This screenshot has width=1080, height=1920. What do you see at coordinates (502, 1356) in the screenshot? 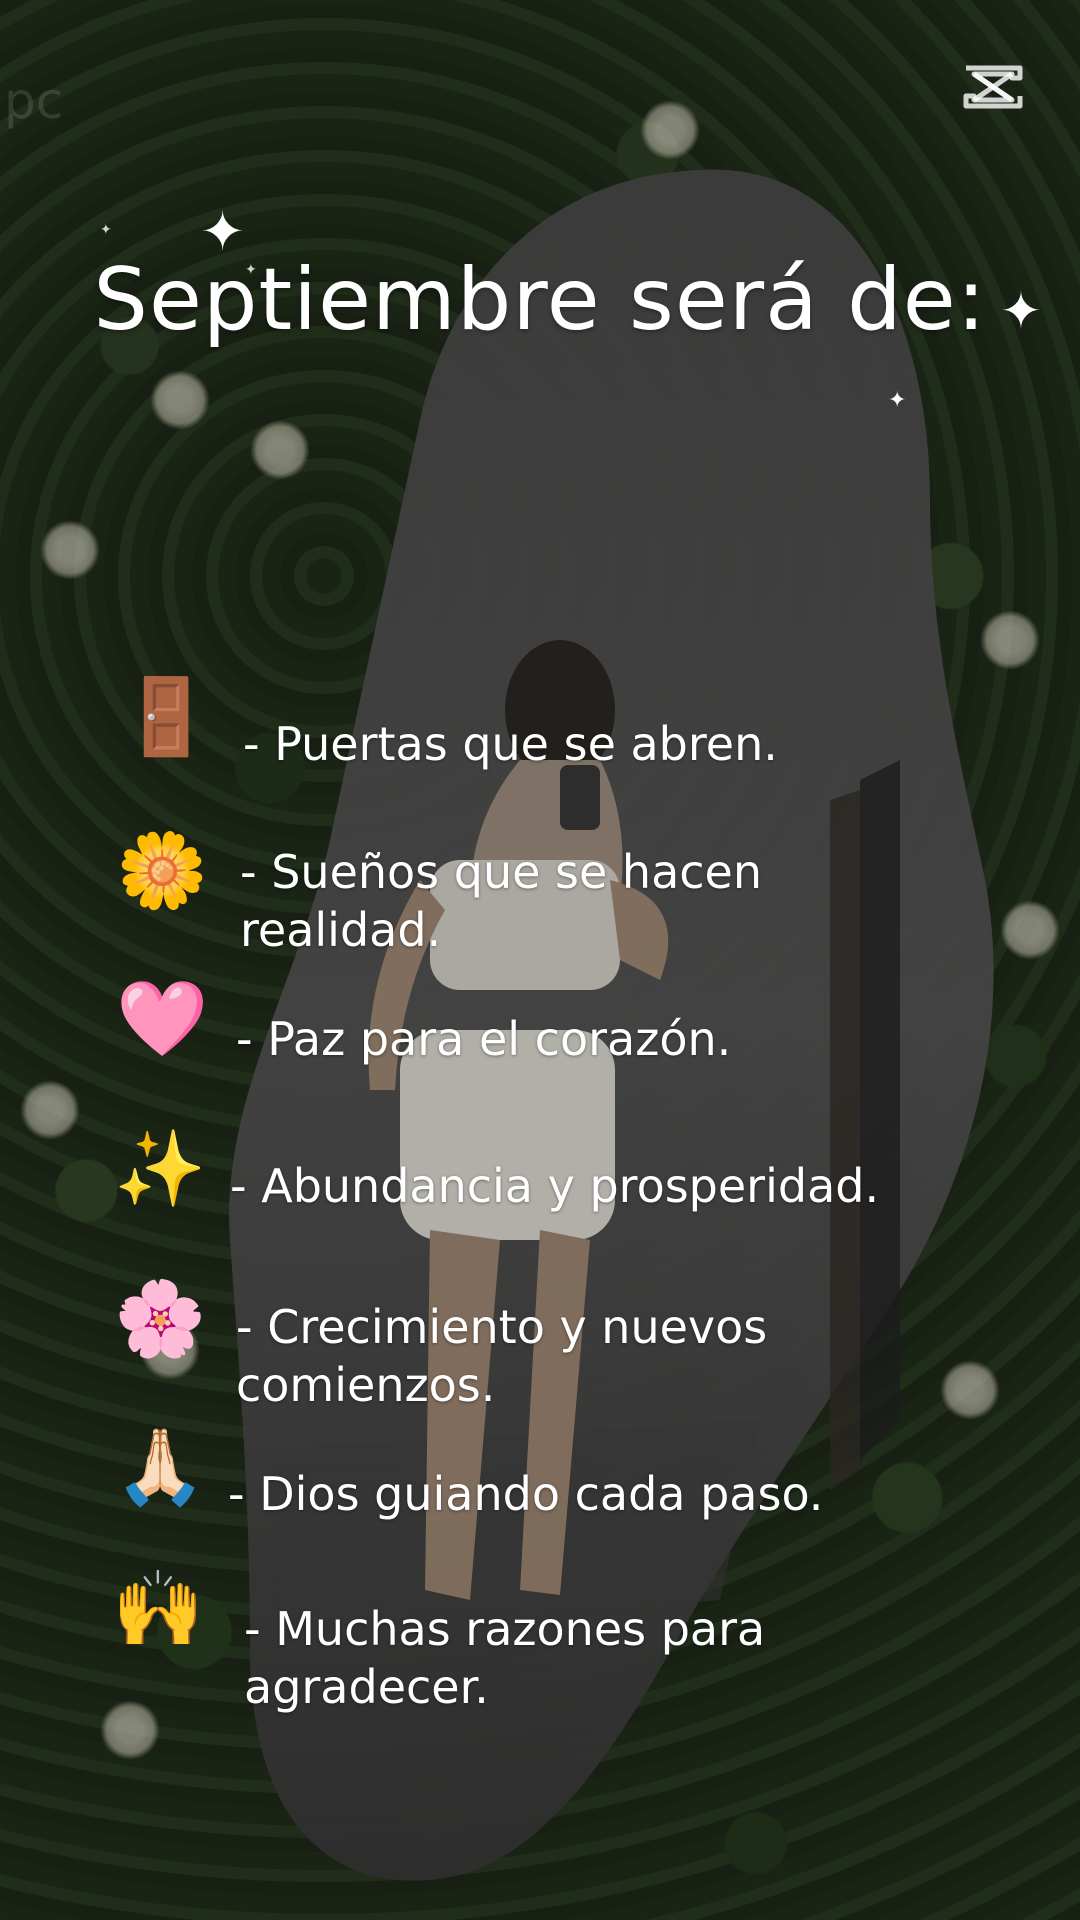
I see `list-item: - Crecimiento y nuevos comienzos.` at bounding box center [502, 1356].